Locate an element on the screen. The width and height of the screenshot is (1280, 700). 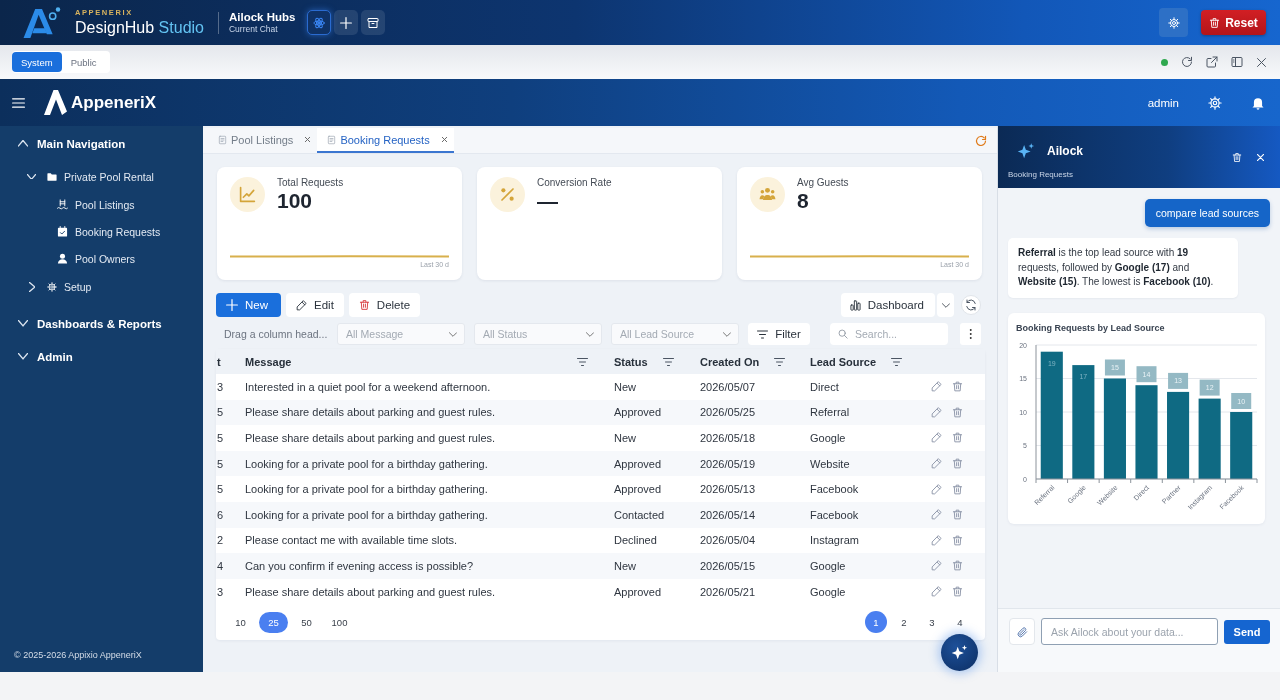
column-header: Created On is located at coordinates (746, 361).